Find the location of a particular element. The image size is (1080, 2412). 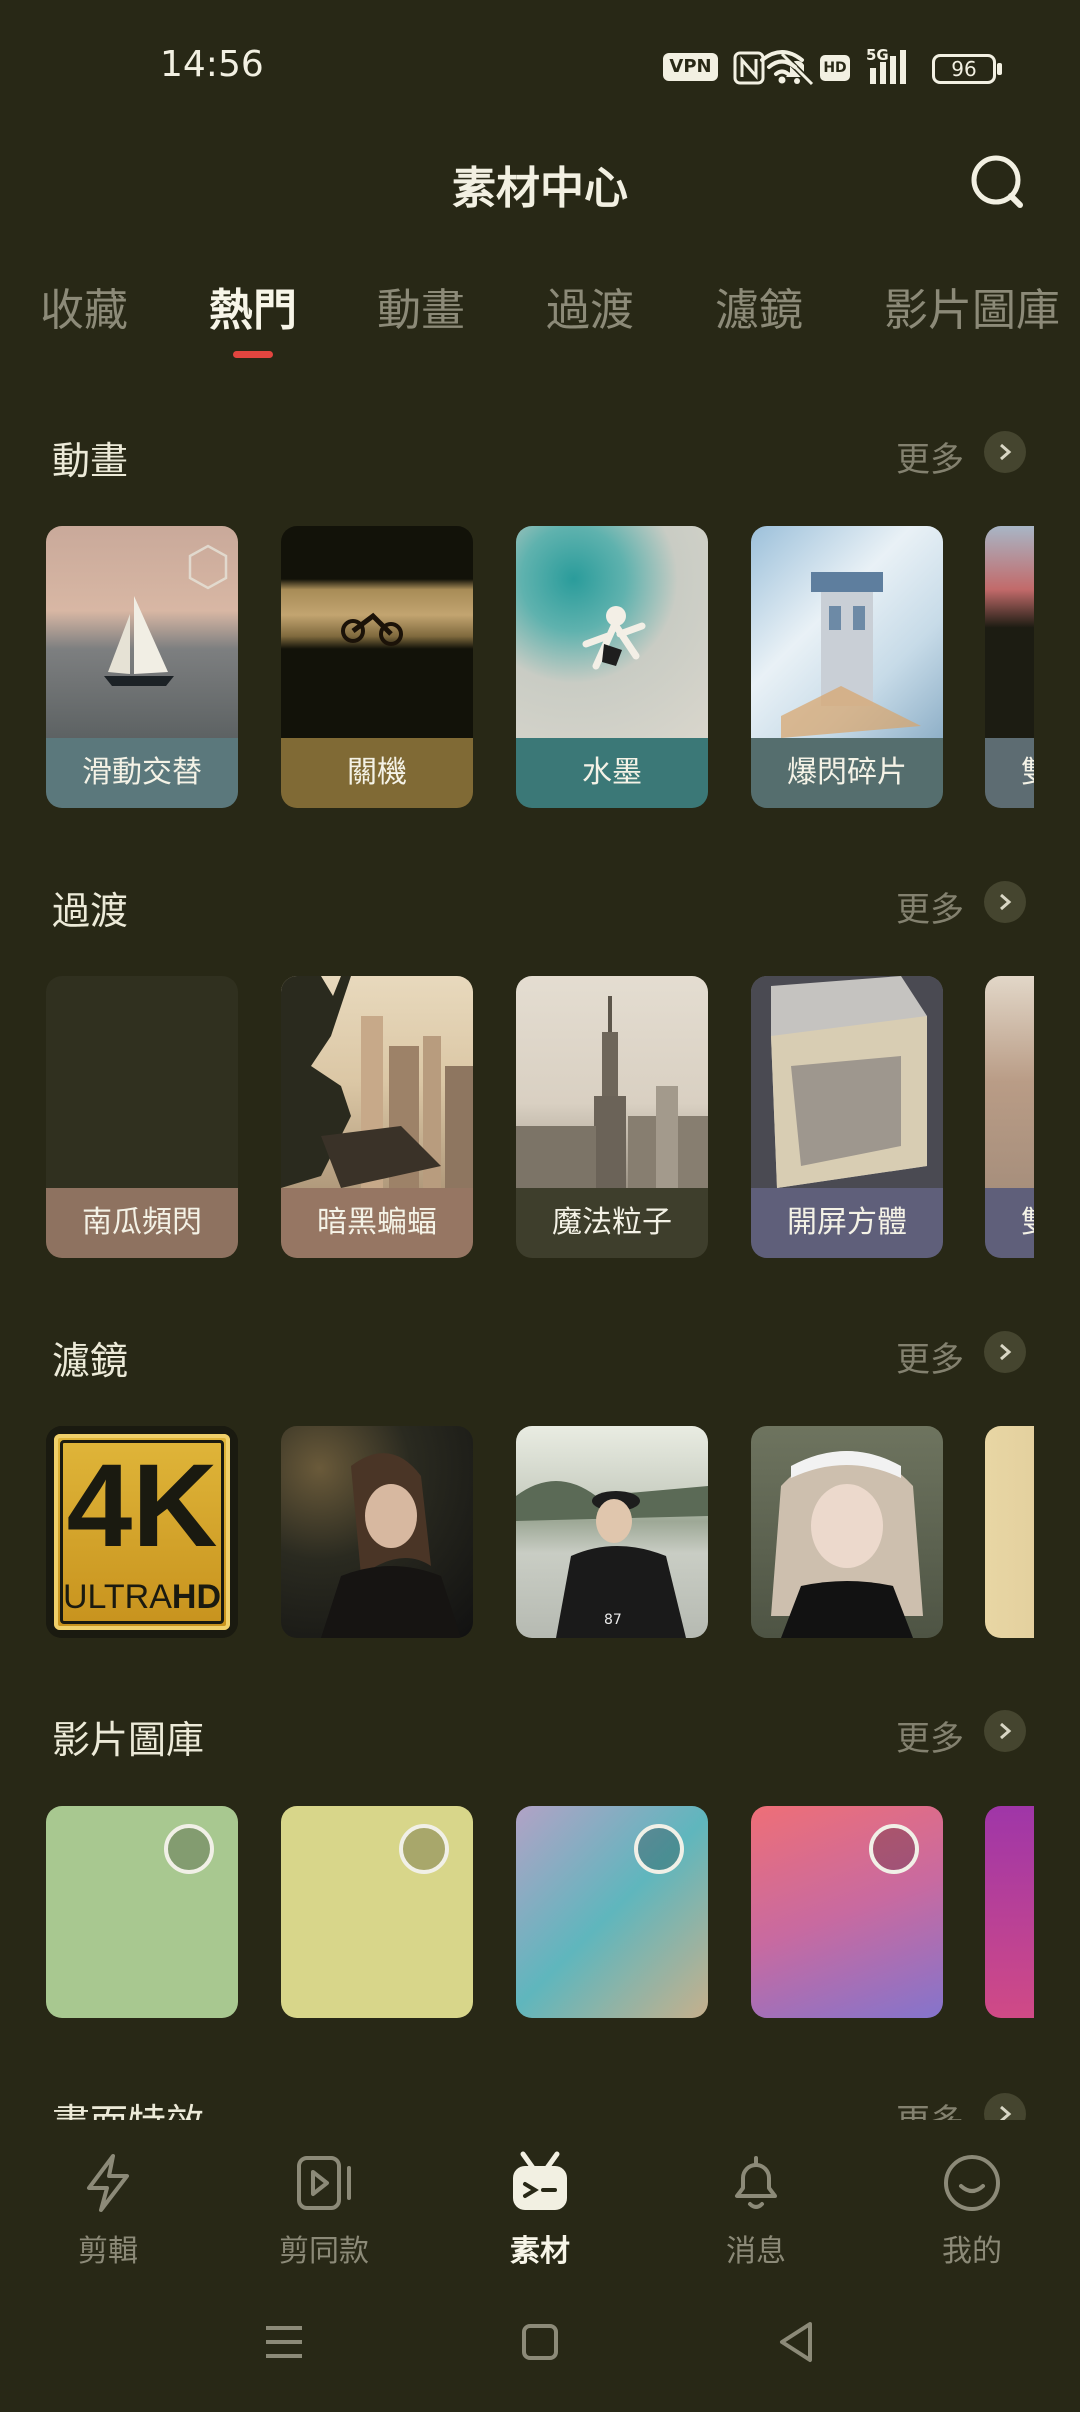

filter-card-portrait-maid is located at coordinates (847, 1532).